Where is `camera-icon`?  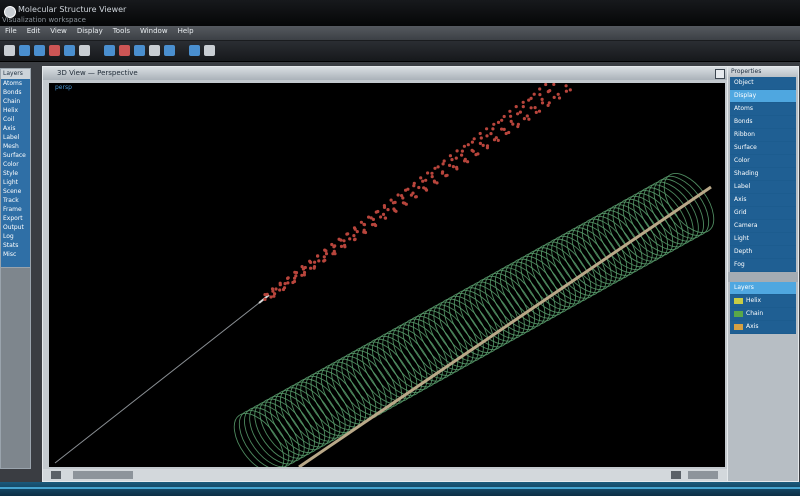
camera-icon is located at coordinates (209, 50).